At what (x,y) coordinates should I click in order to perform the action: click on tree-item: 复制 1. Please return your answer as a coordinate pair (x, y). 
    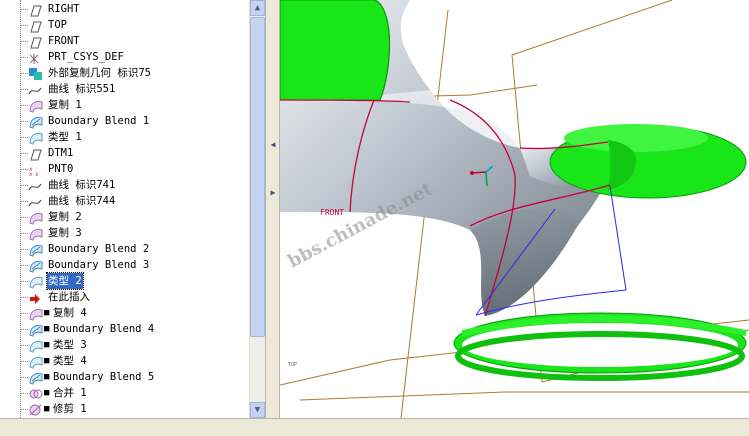
    Looking at the image, I should click on (124, 105).